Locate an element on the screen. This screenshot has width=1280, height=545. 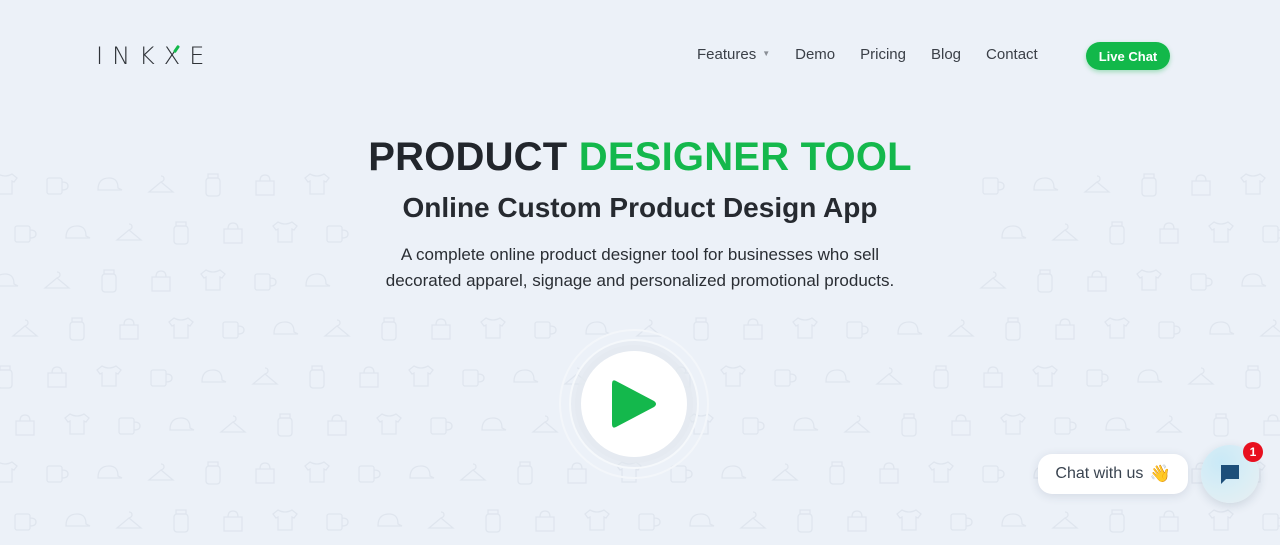
main-nav: Features ▼ Demo Pricing Blog Contact is located at coordinates (880, 54).